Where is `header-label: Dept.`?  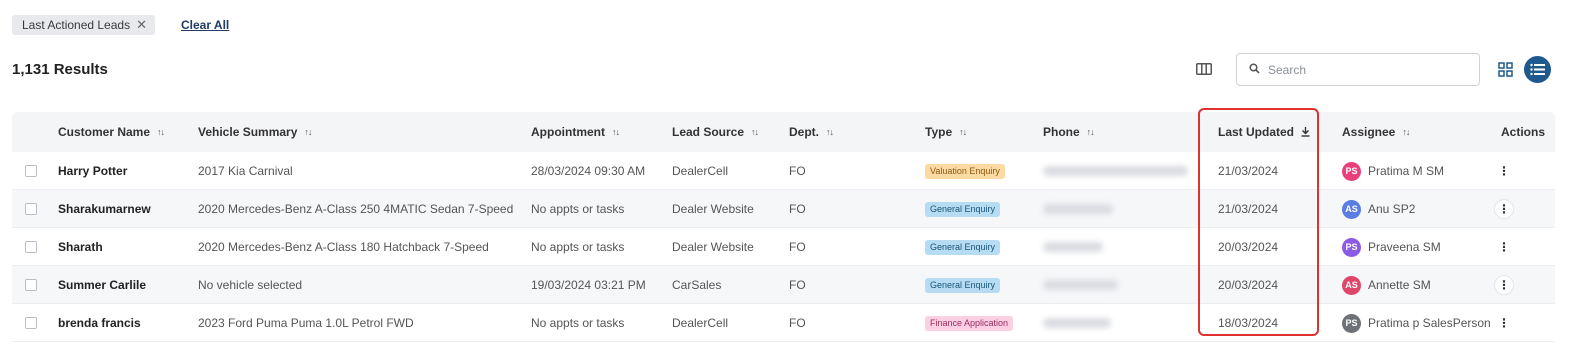 header-label: Dept. is located at coordinates (804, 132).